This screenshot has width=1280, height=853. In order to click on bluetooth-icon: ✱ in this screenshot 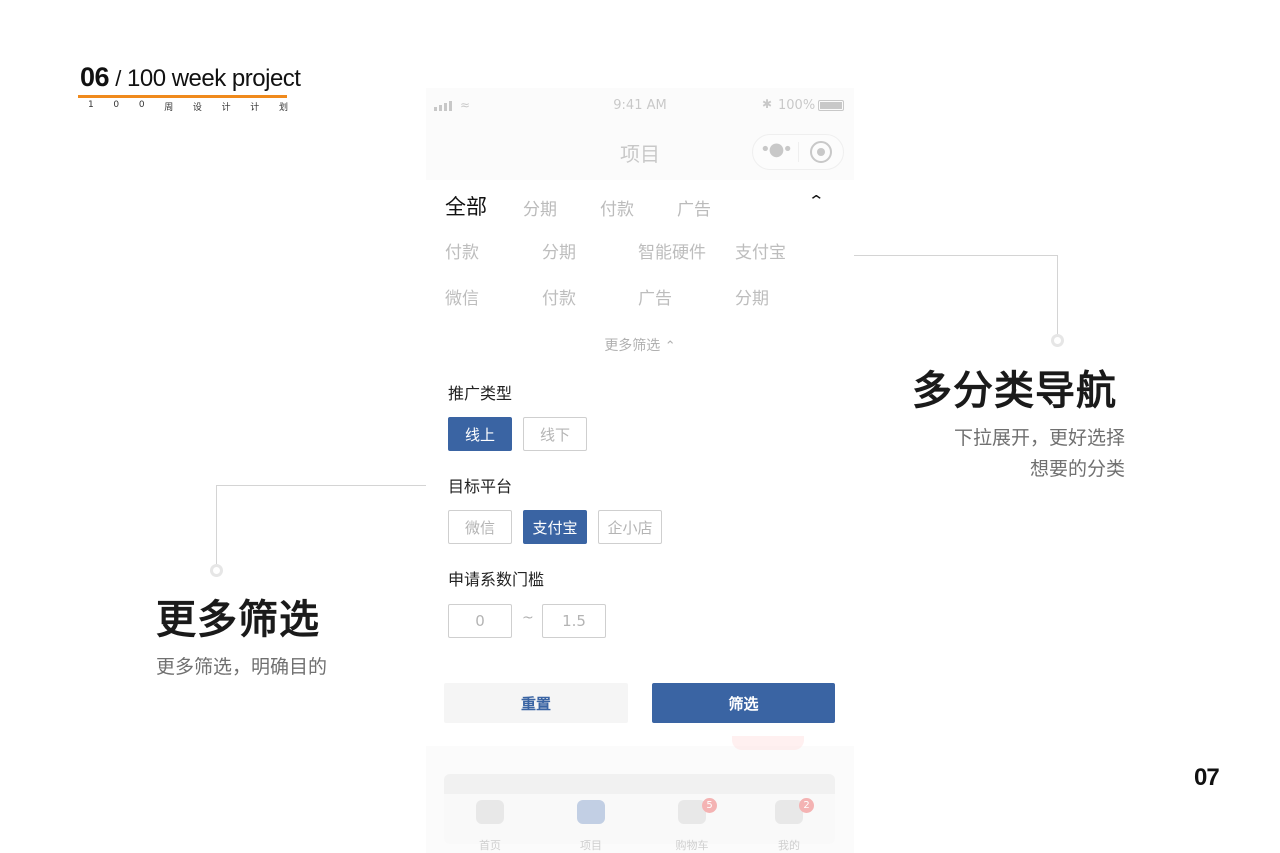, I will do `click(767, 104)`.